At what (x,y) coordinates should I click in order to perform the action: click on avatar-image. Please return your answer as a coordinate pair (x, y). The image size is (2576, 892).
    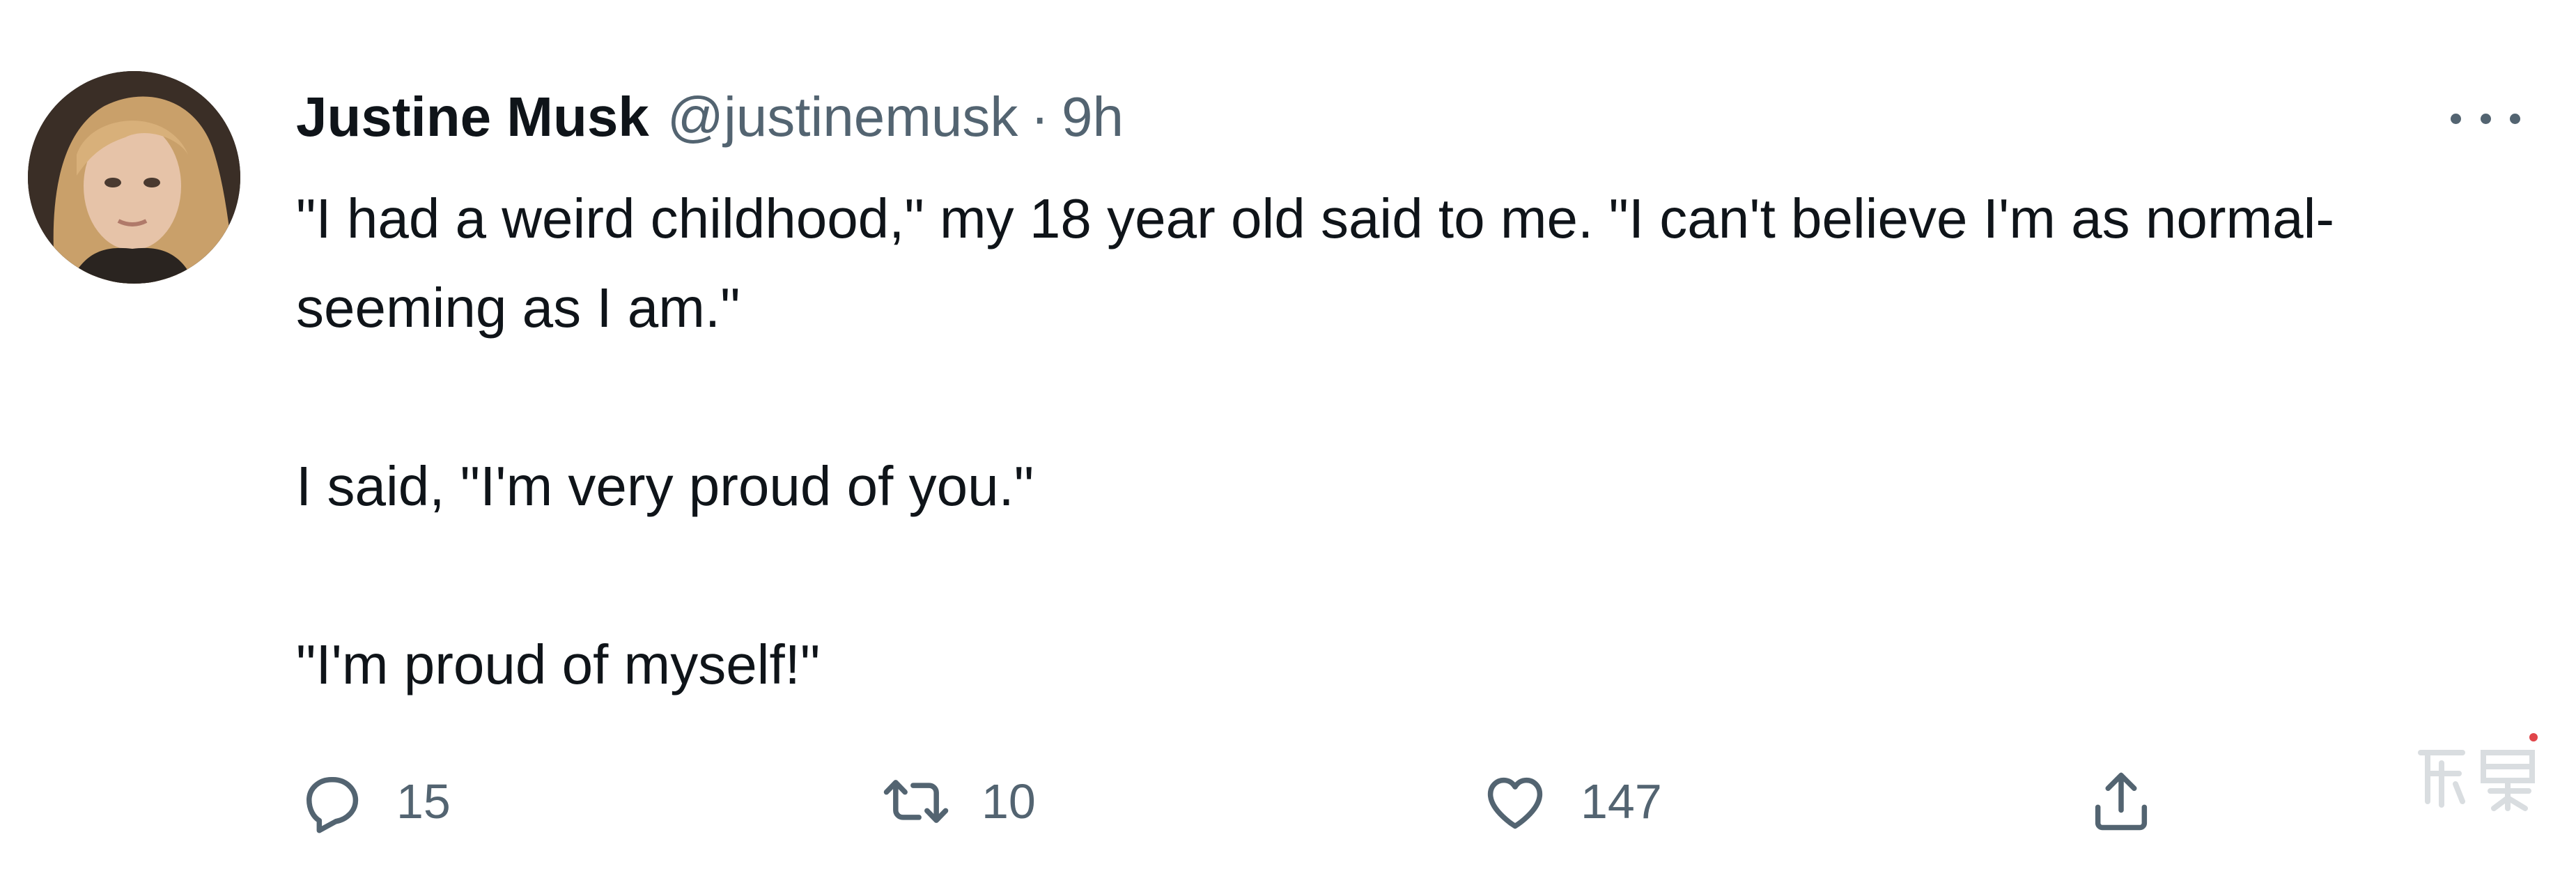
    Looking at the image, I should click on (134, 177).